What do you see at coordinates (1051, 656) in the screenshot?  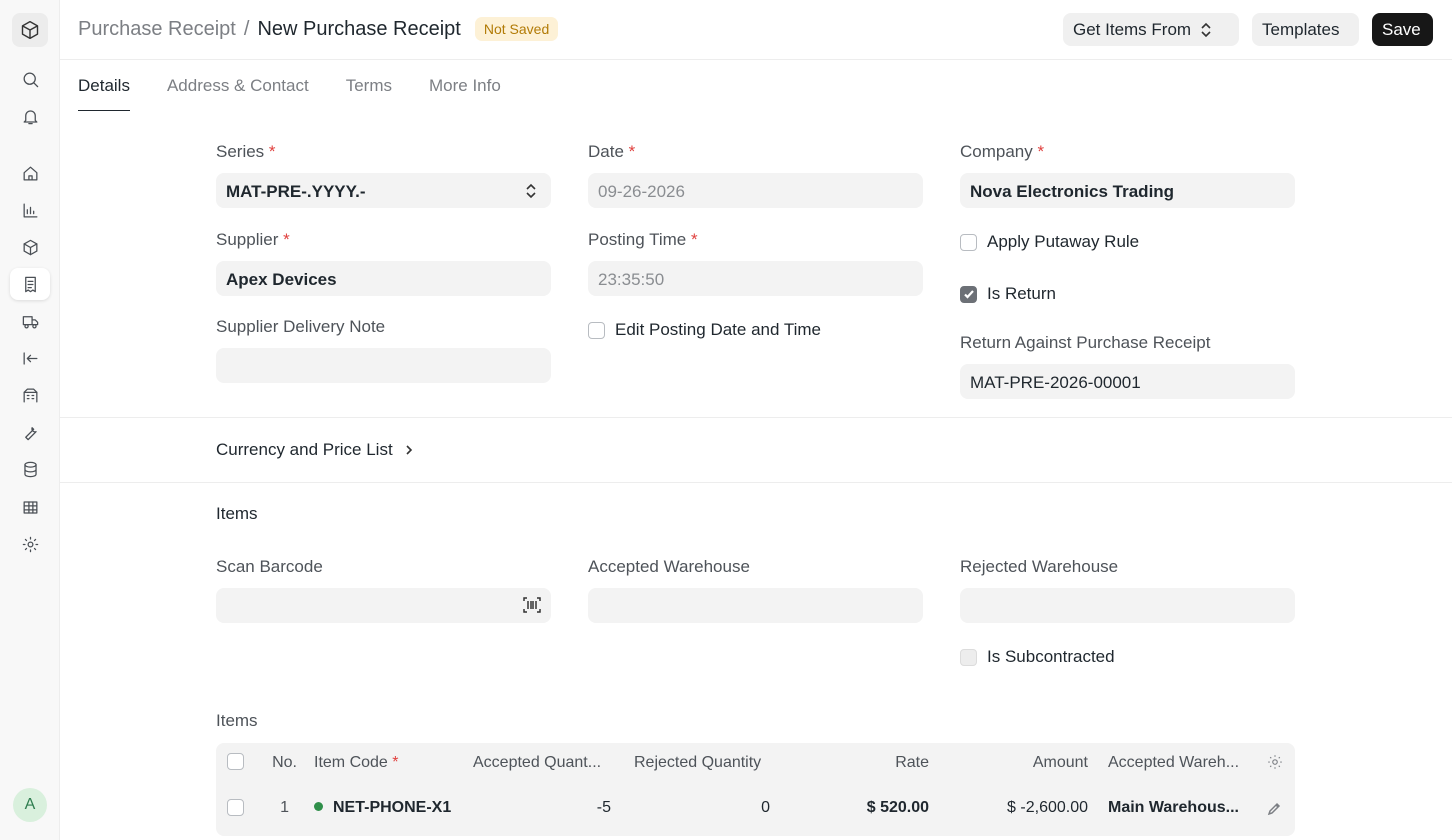 I see `is-subcontracted-label: Is Subcontracted` at bounding box center [1051, 656].